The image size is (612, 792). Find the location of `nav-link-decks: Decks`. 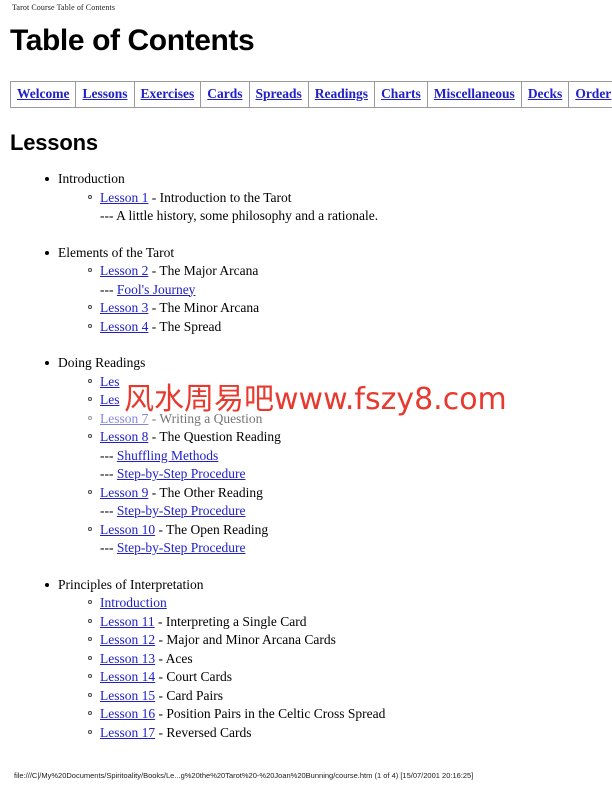

nav-link-decks: Decks is located at coordinates (545, 93).